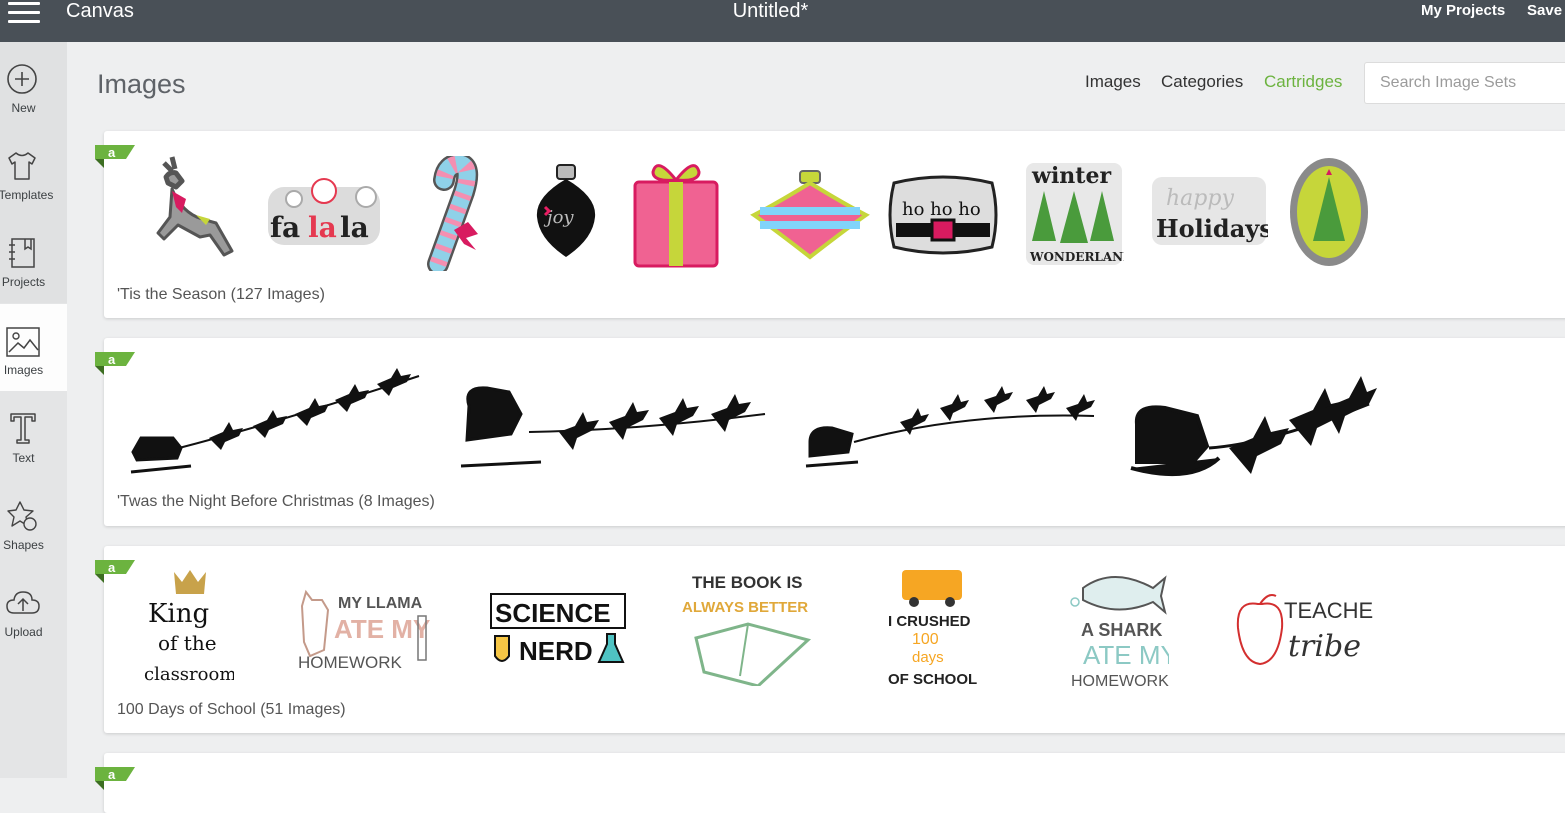 This screenshot has height=813, width=1565. Describe the element at coordinates (22, 253) in the screenshot. I see `notebook-icon` at that location.